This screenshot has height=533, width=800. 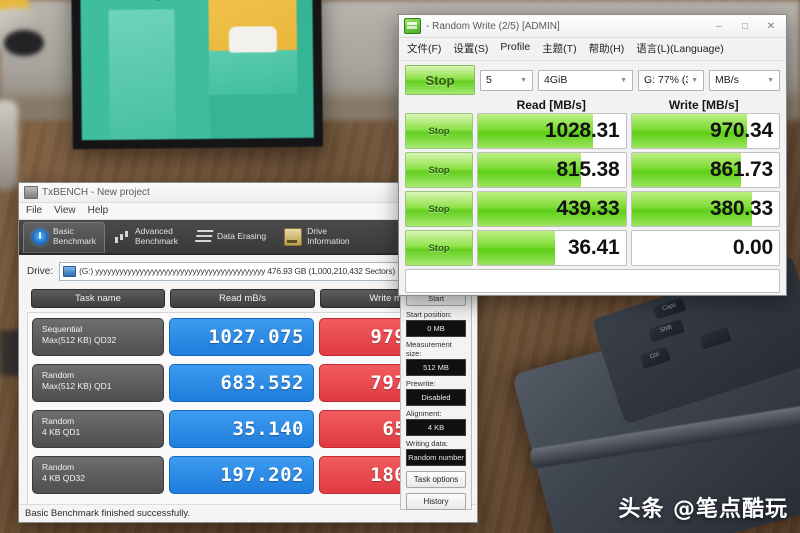 I want to click on txbench-title: TxBENCH - New project, so click(x=96, y=192).